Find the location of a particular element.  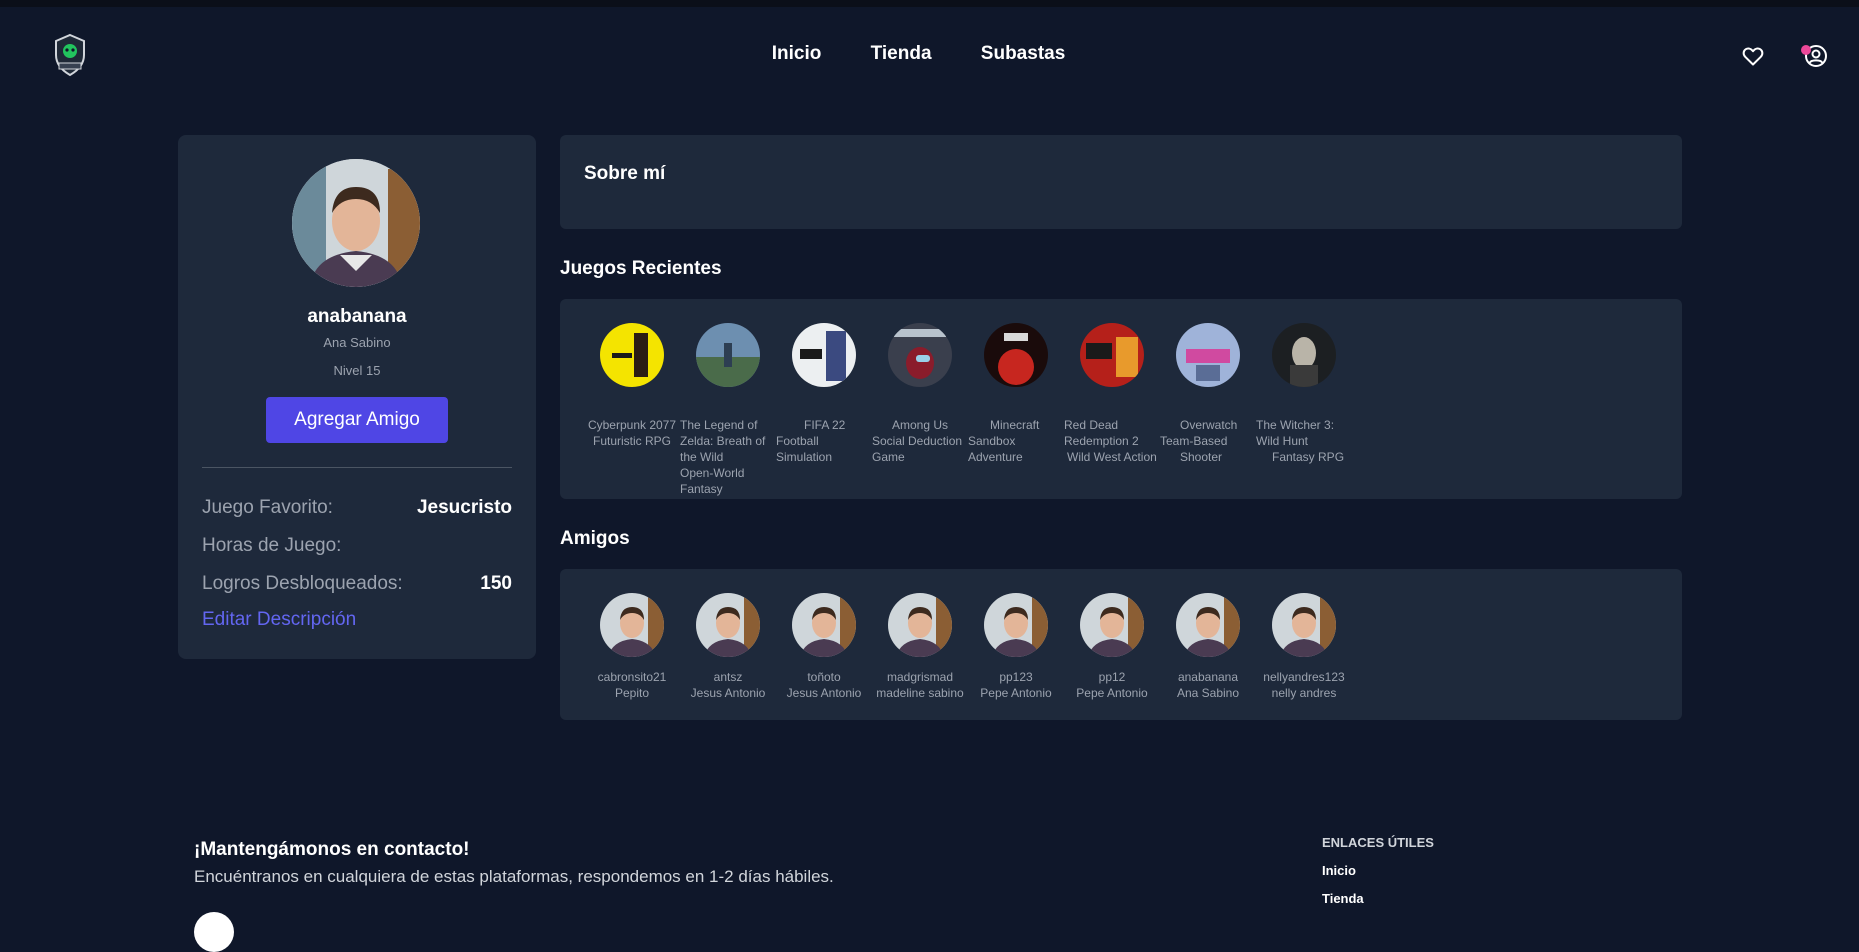

stat-label: Juego Favorito: is located at coordinates (267, 507).